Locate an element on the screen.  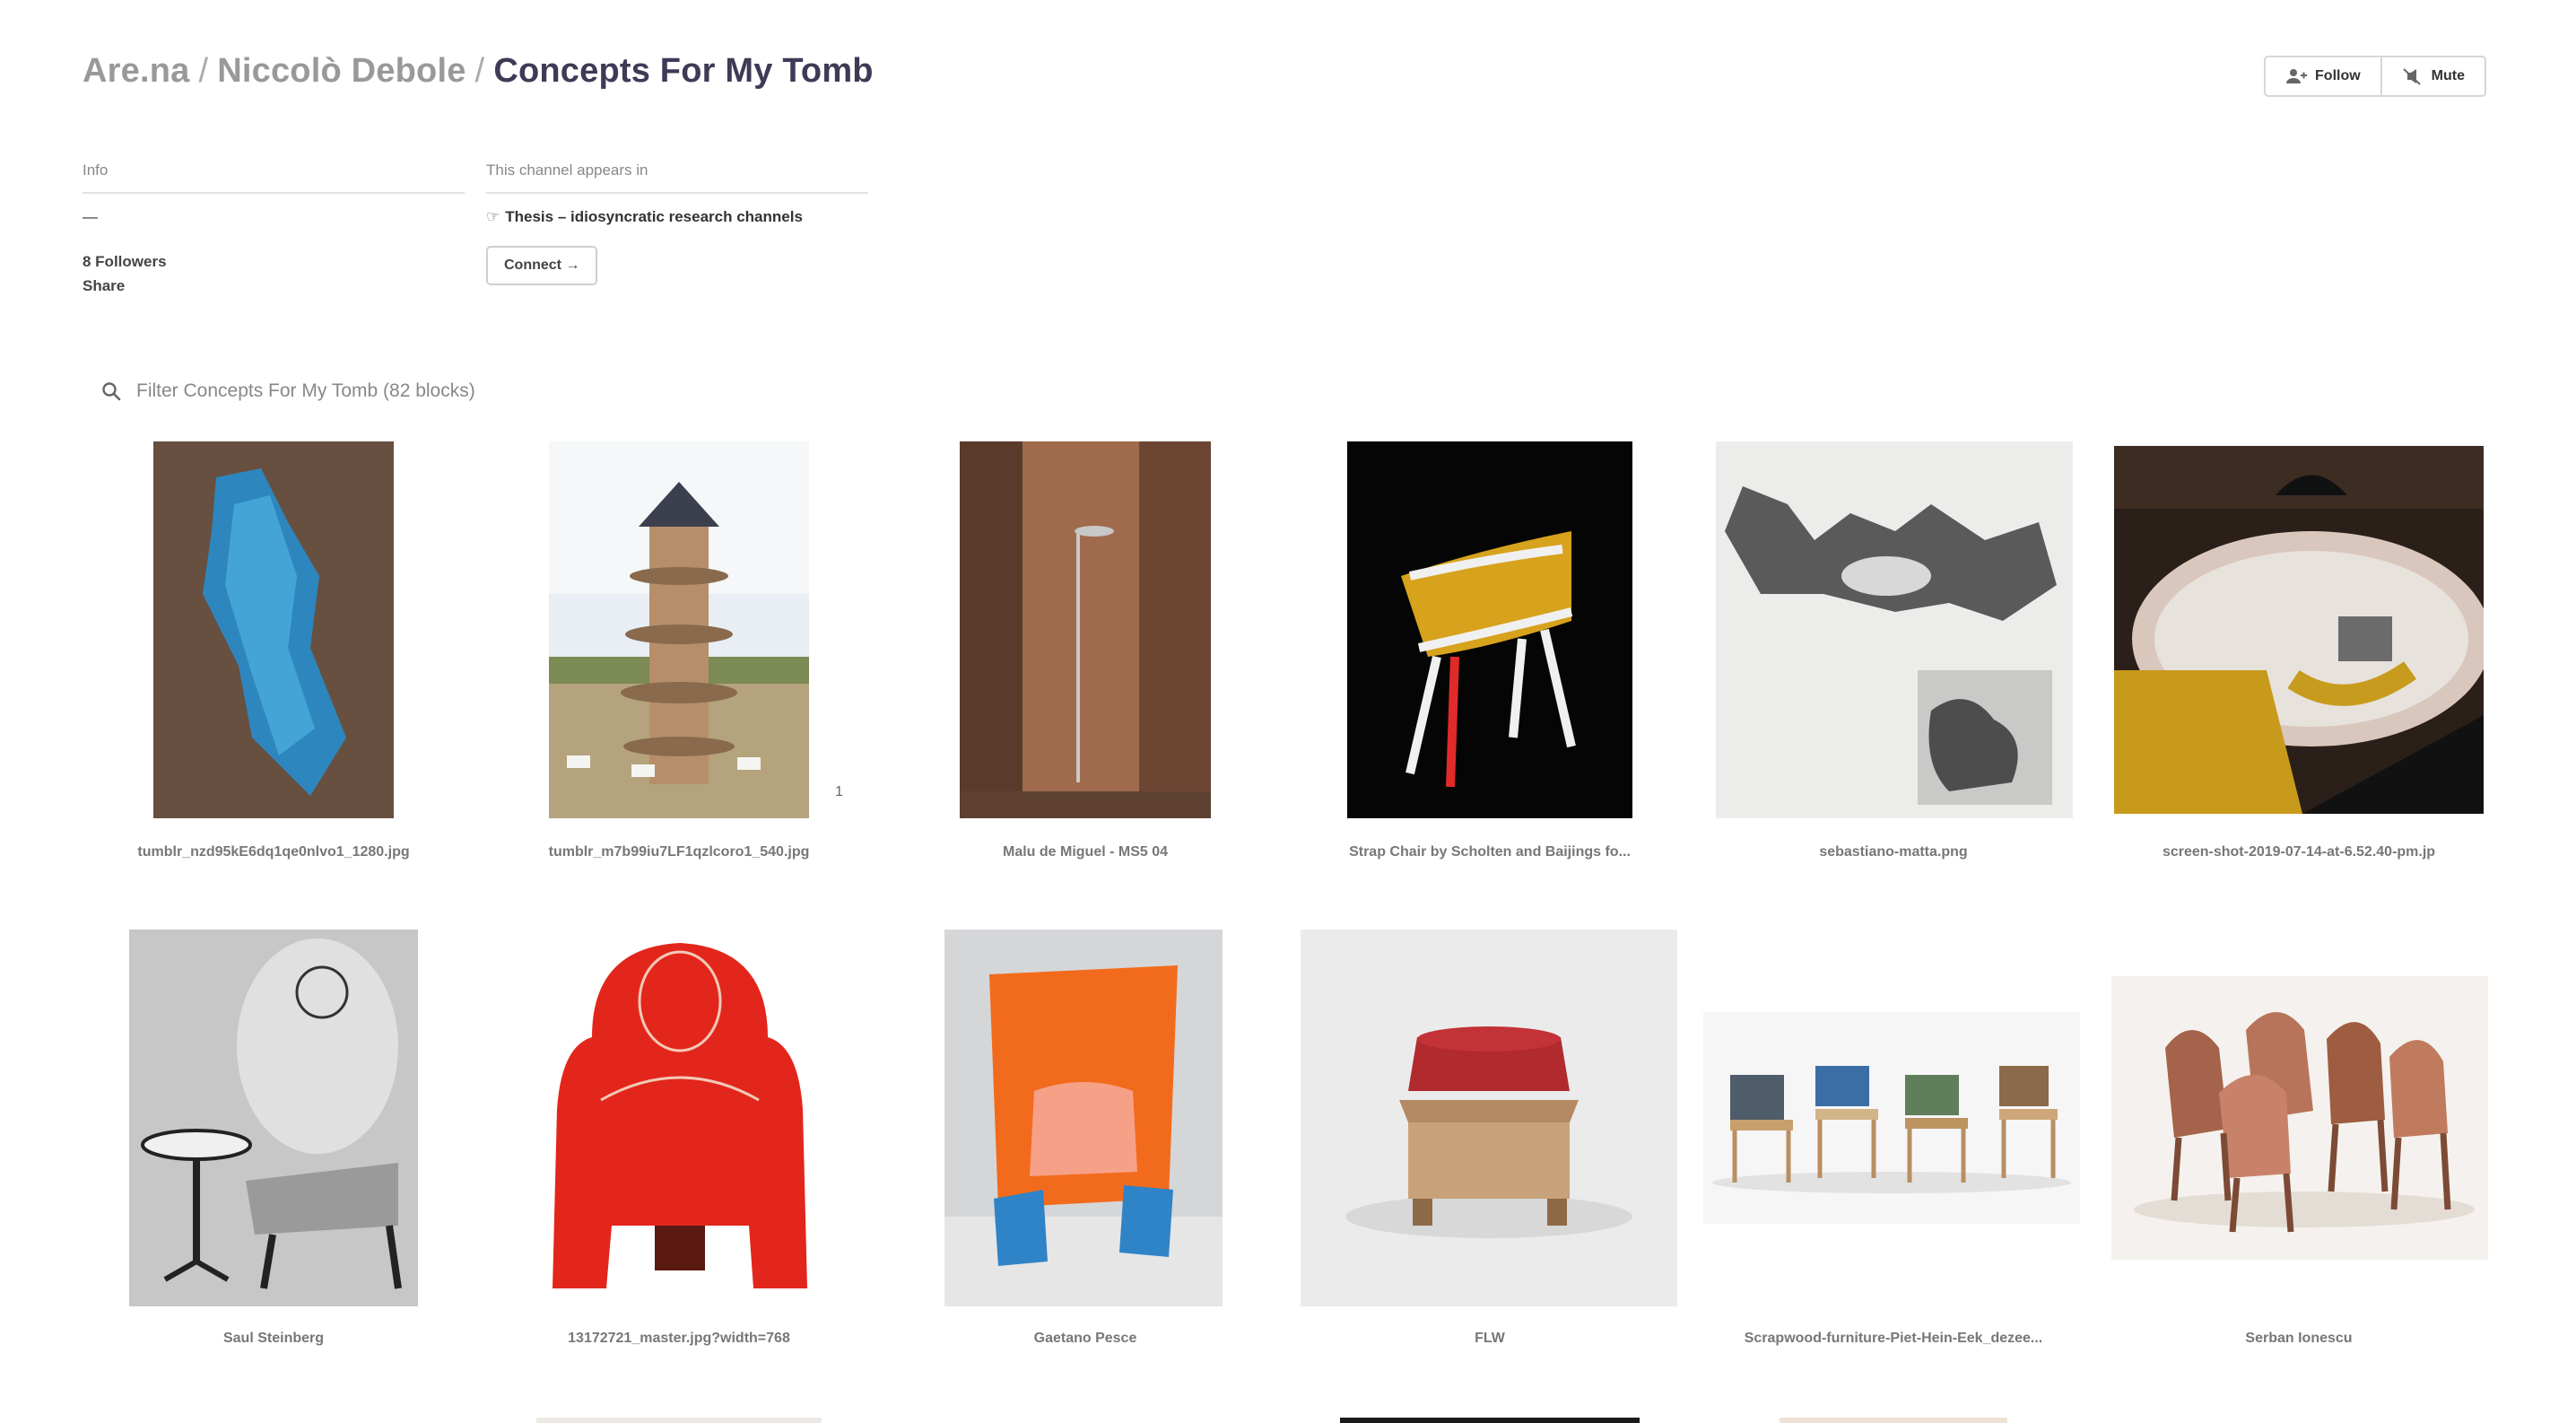
appears-in-label: This channel appears in is located at coordinates (677, 178).